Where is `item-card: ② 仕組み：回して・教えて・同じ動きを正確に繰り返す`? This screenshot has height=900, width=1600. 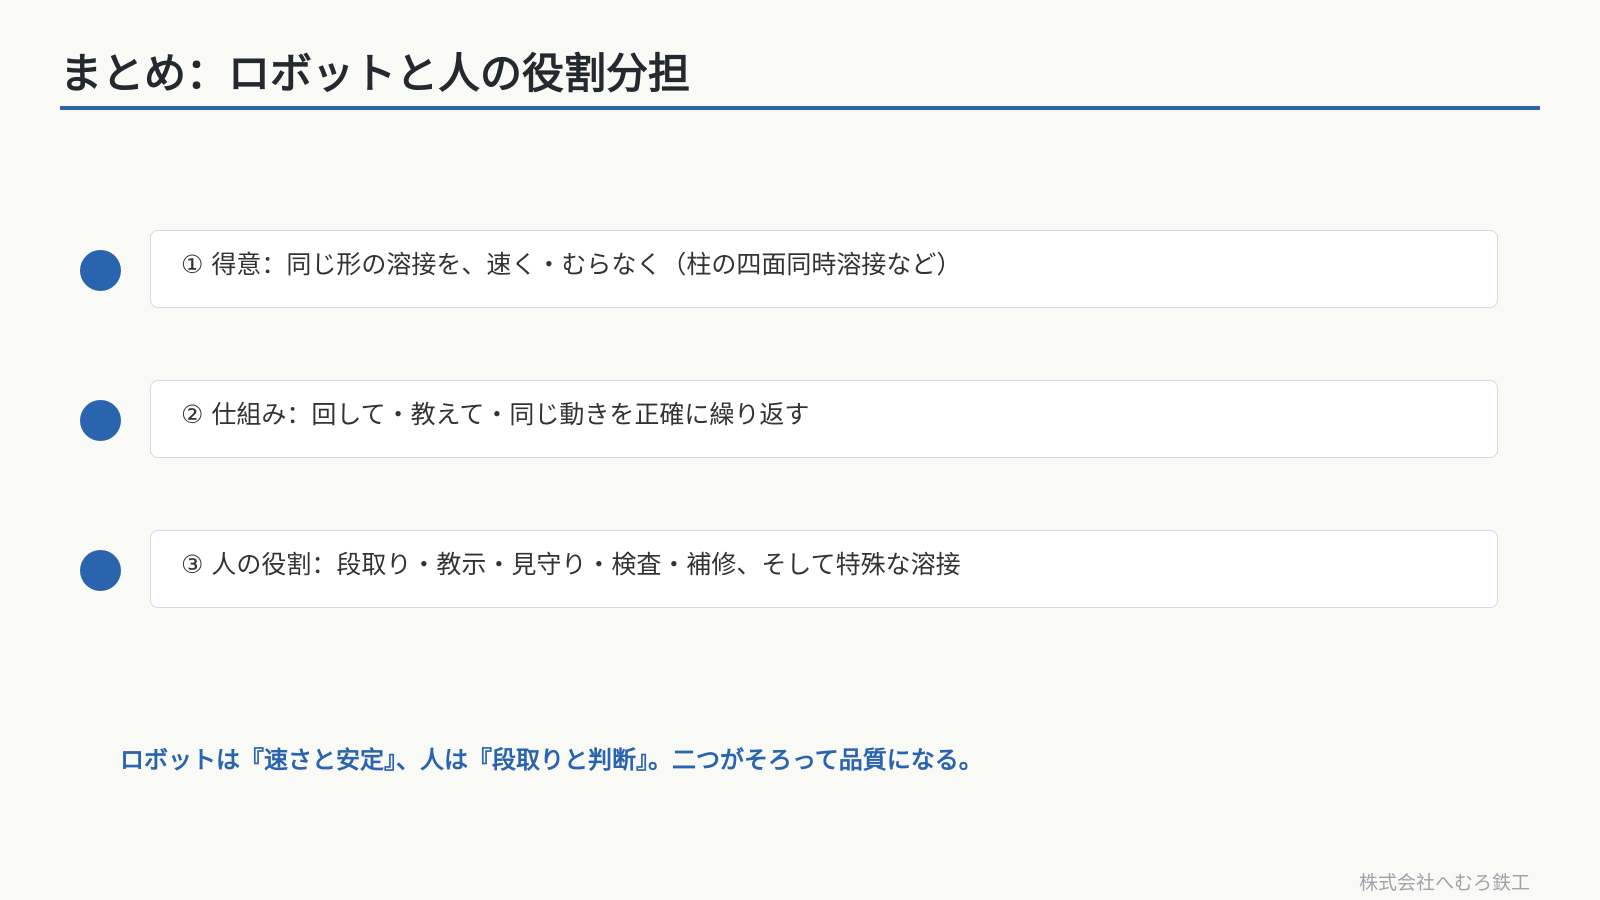
item-card: ② 仕組み：回して・教えて・同じ動きを正確に繰り返す is located at coordinates (824, 419).